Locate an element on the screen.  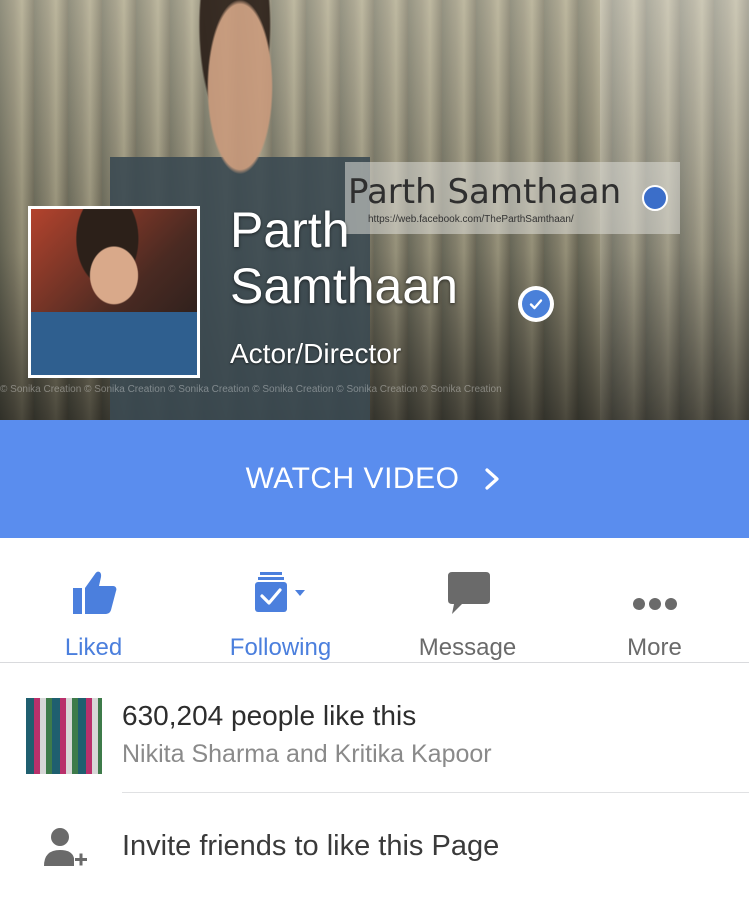
friends-like-thumbnail is located at coordinates (64, 736).